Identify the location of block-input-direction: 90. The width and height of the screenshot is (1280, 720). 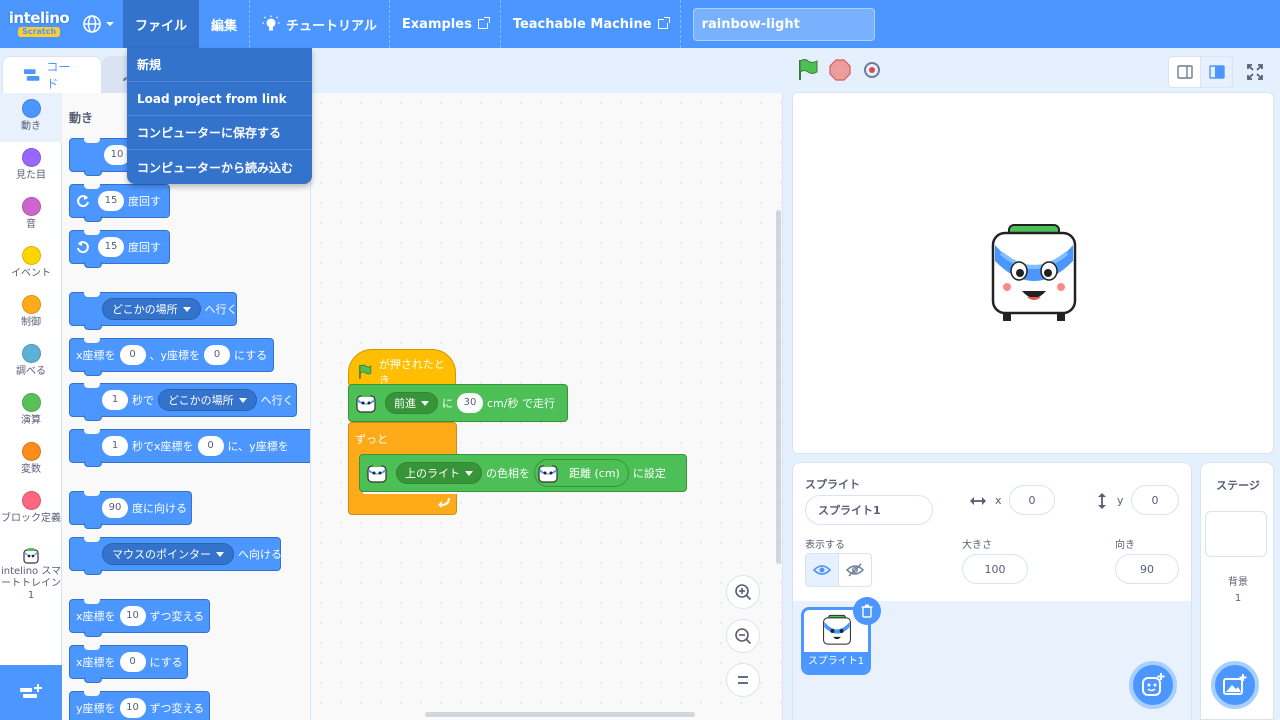
(115, 508).